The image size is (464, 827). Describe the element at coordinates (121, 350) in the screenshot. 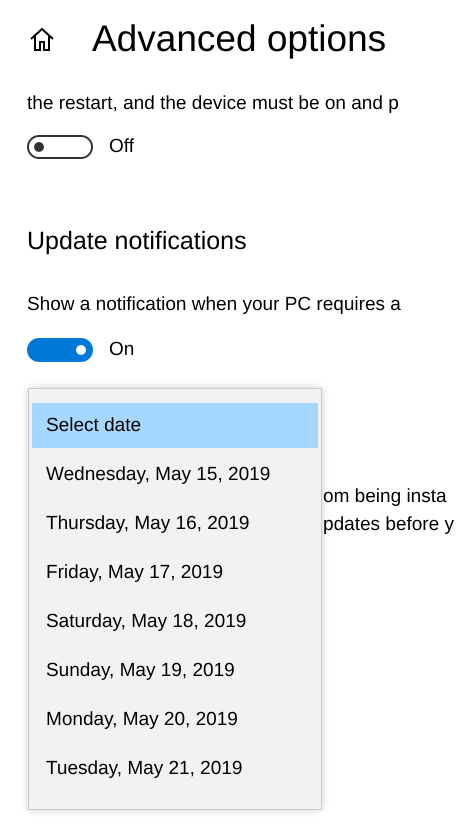

I see `toggle-label: On` at that location.